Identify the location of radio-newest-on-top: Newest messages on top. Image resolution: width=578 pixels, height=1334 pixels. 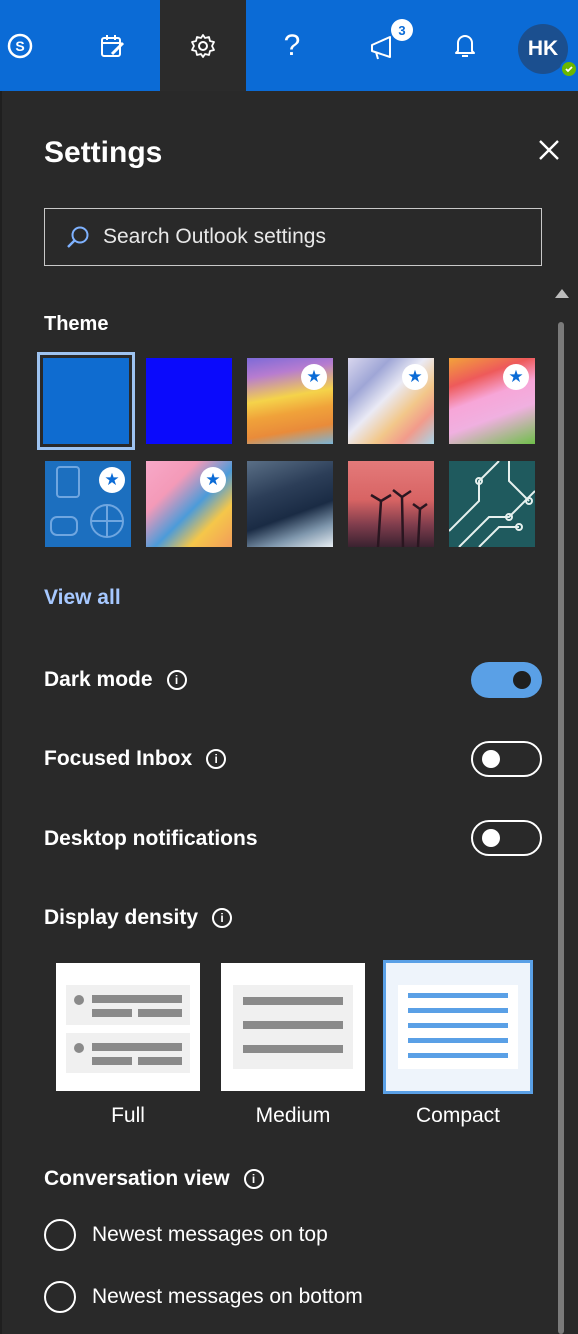
(186, 1235).